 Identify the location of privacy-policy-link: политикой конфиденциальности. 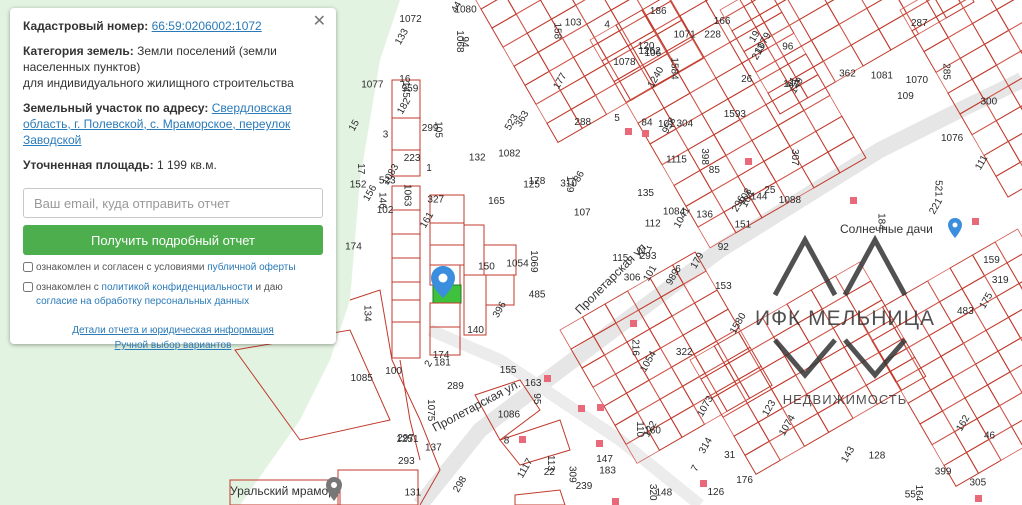
(177, 287).